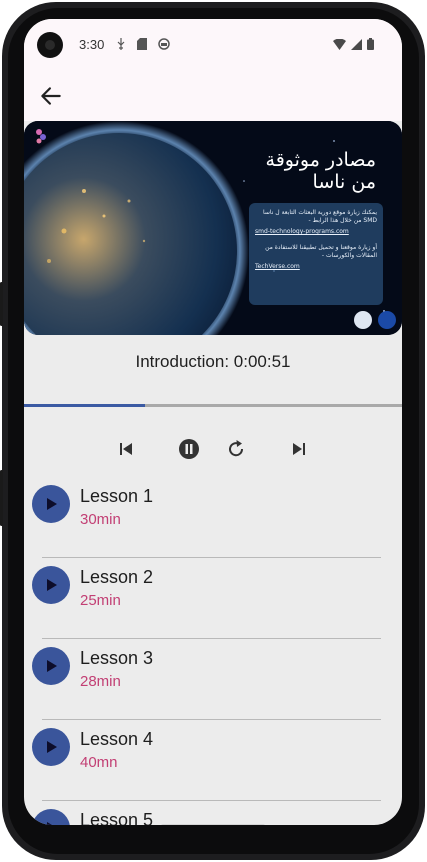 Image resolution: width=427 pixels, height=862 pixels. I want to click on video-logos, so click(375, 320).